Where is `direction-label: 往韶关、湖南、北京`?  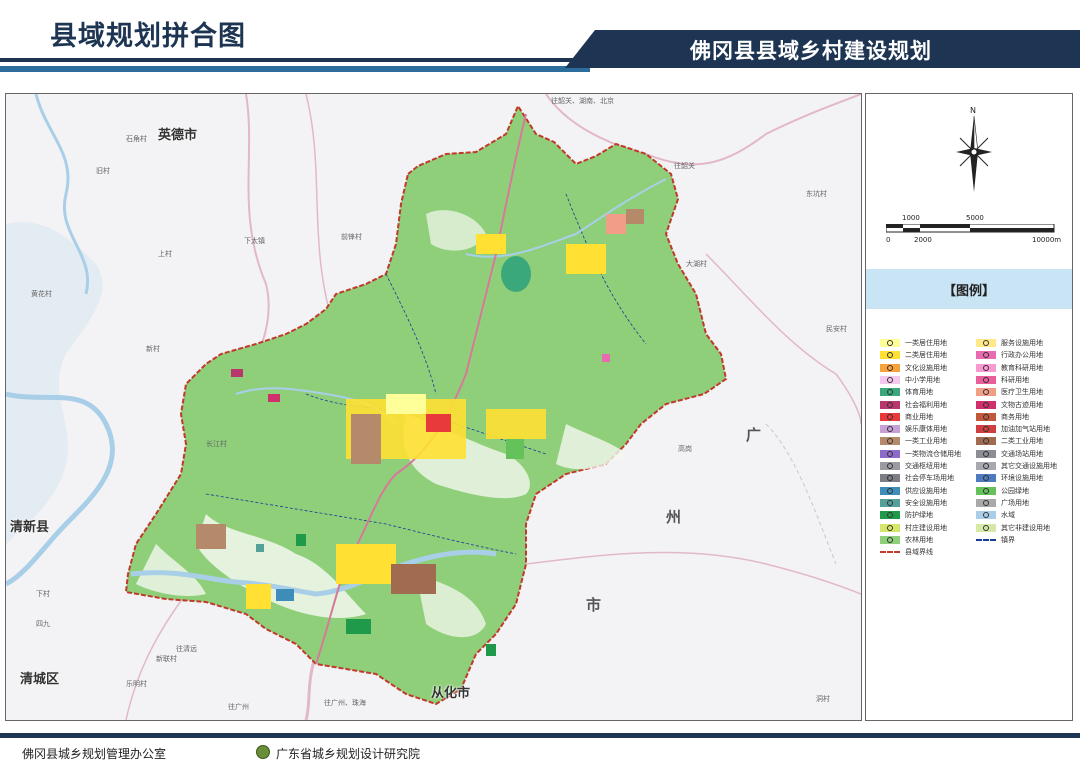
direction-label: 往韶关、湖南、北京 is located at coordinates (582, 101).